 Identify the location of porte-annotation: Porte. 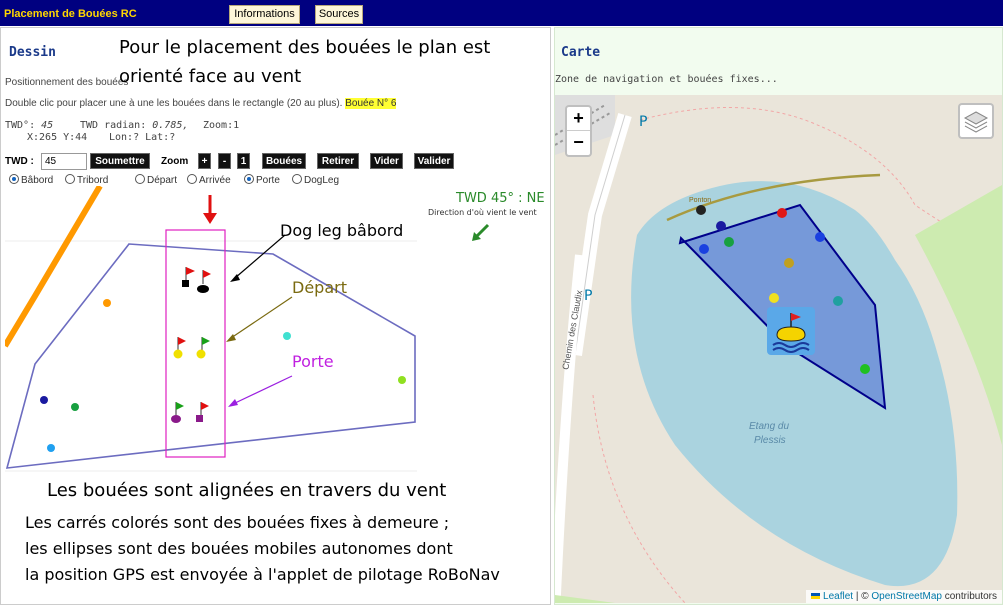
(313, 361).